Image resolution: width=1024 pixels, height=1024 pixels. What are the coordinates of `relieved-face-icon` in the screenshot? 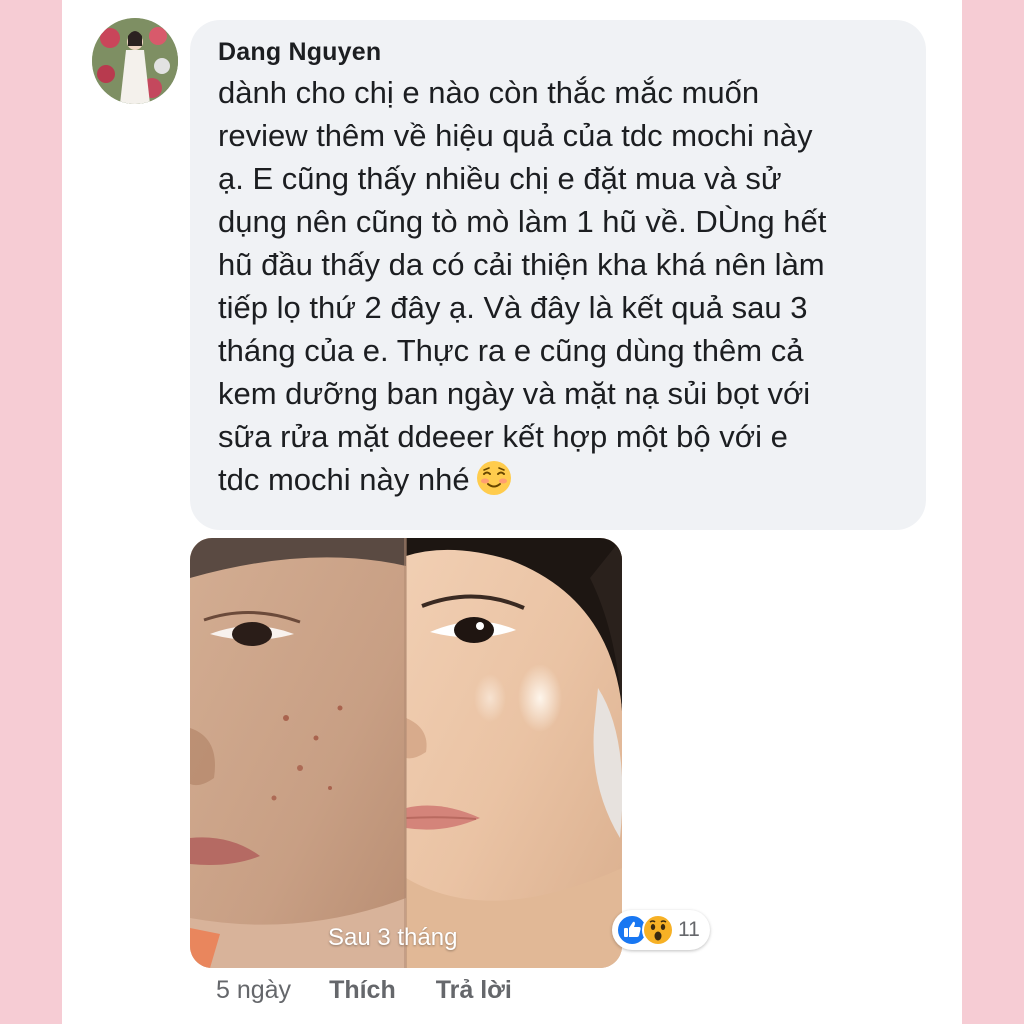 It's located at (493, 478).